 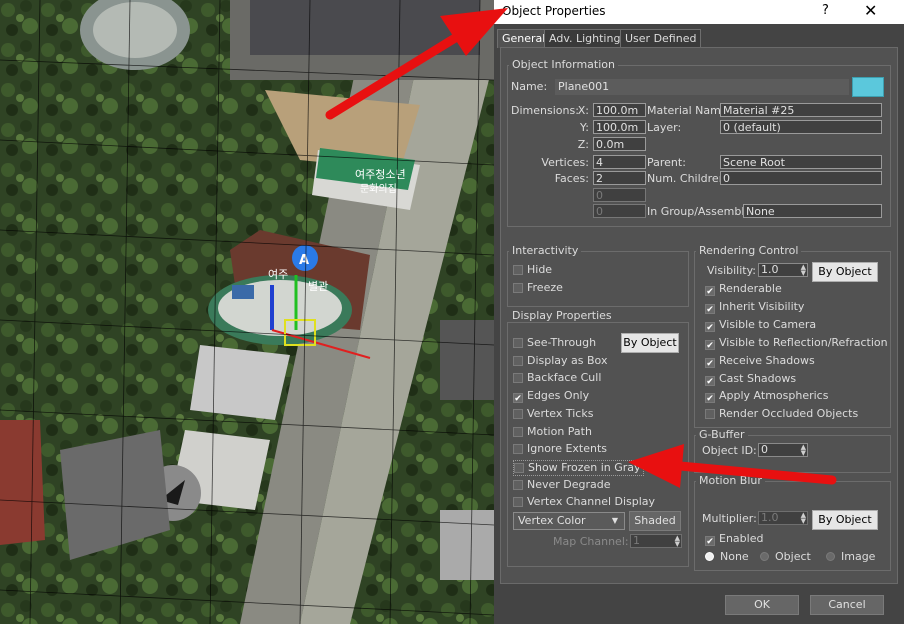 I want to click on display-ignore-extents-checkbox: Ignore Extents, so click(x=560, y=449).